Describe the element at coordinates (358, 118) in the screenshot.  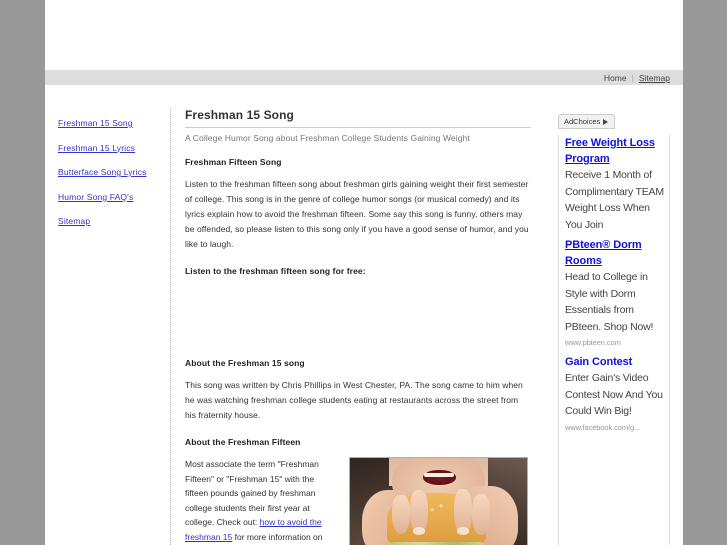
I see `page-title: Freshman 15 Song` at that location.